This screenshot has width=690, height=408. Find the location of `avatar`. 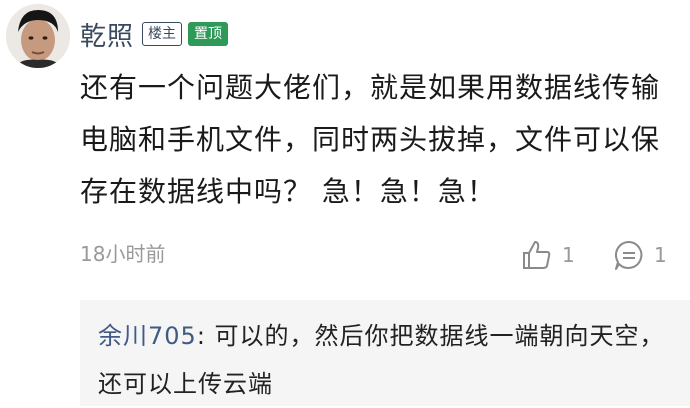

avatar is located at coordinates (38, 36).